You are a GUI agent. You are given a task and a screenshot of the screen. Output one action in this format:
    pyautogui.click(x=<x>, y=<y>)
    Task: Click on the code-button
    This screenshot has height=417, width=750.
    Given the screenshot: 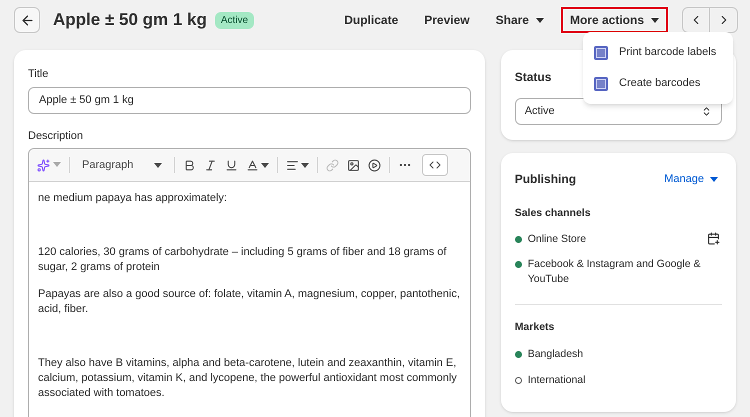 What is the action you would take?
    pyautogui.click(x=435, y=165)
    